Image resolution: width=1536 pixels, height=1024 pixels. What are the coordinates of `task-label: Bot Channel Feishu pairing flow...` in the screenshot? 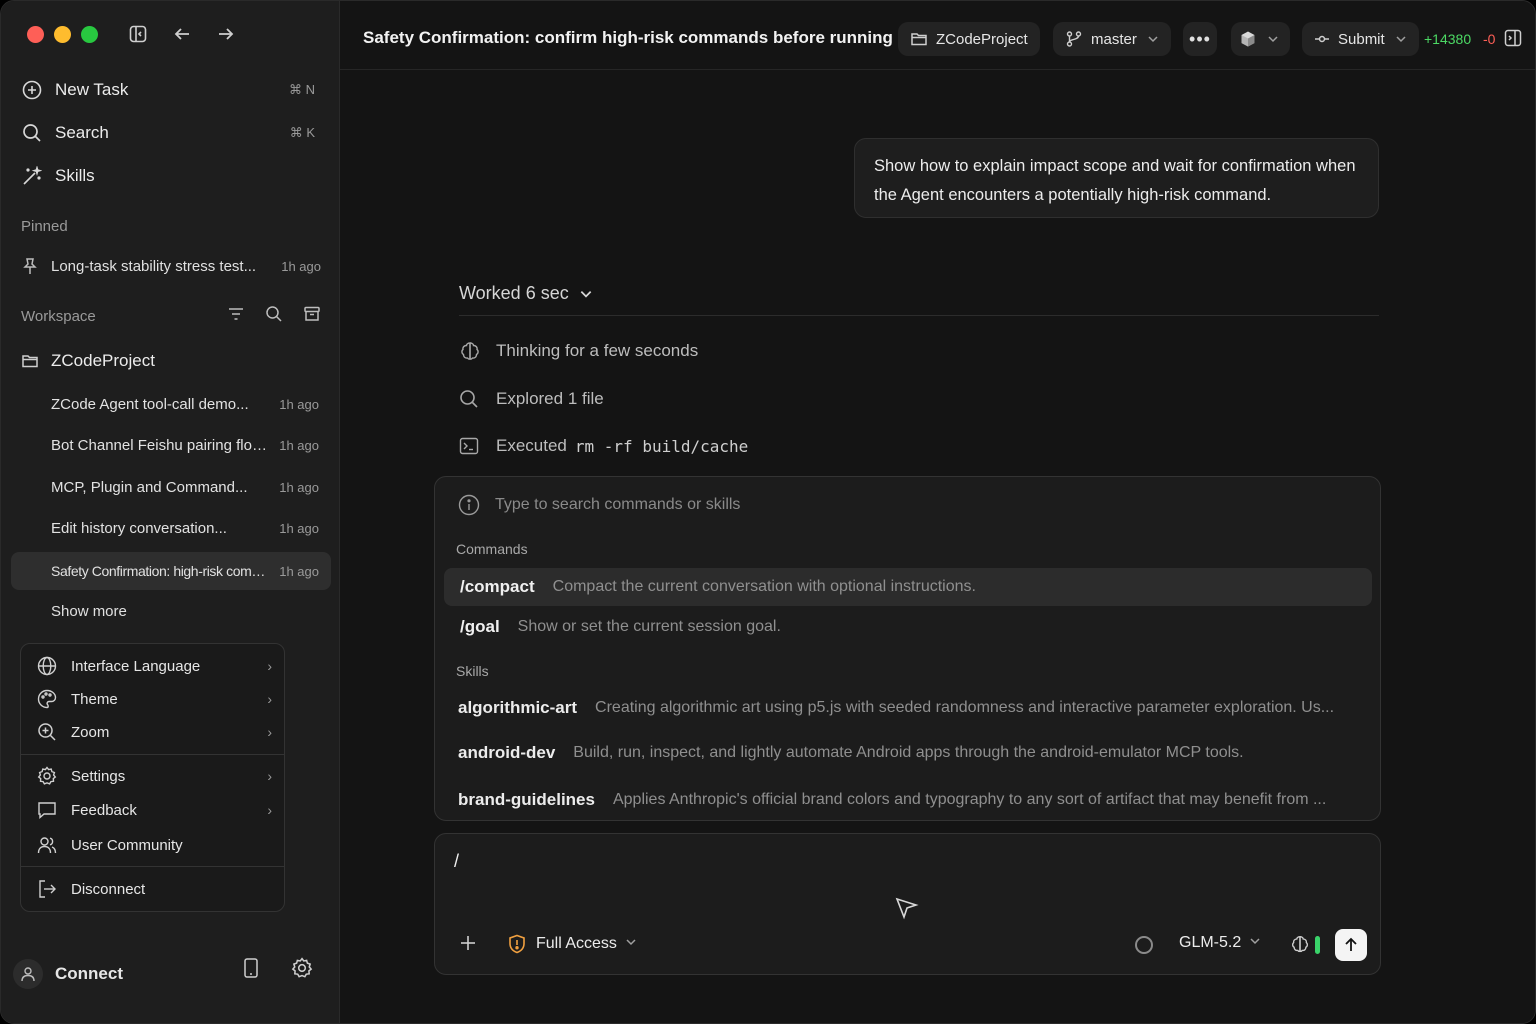 It's located at (161, 445).